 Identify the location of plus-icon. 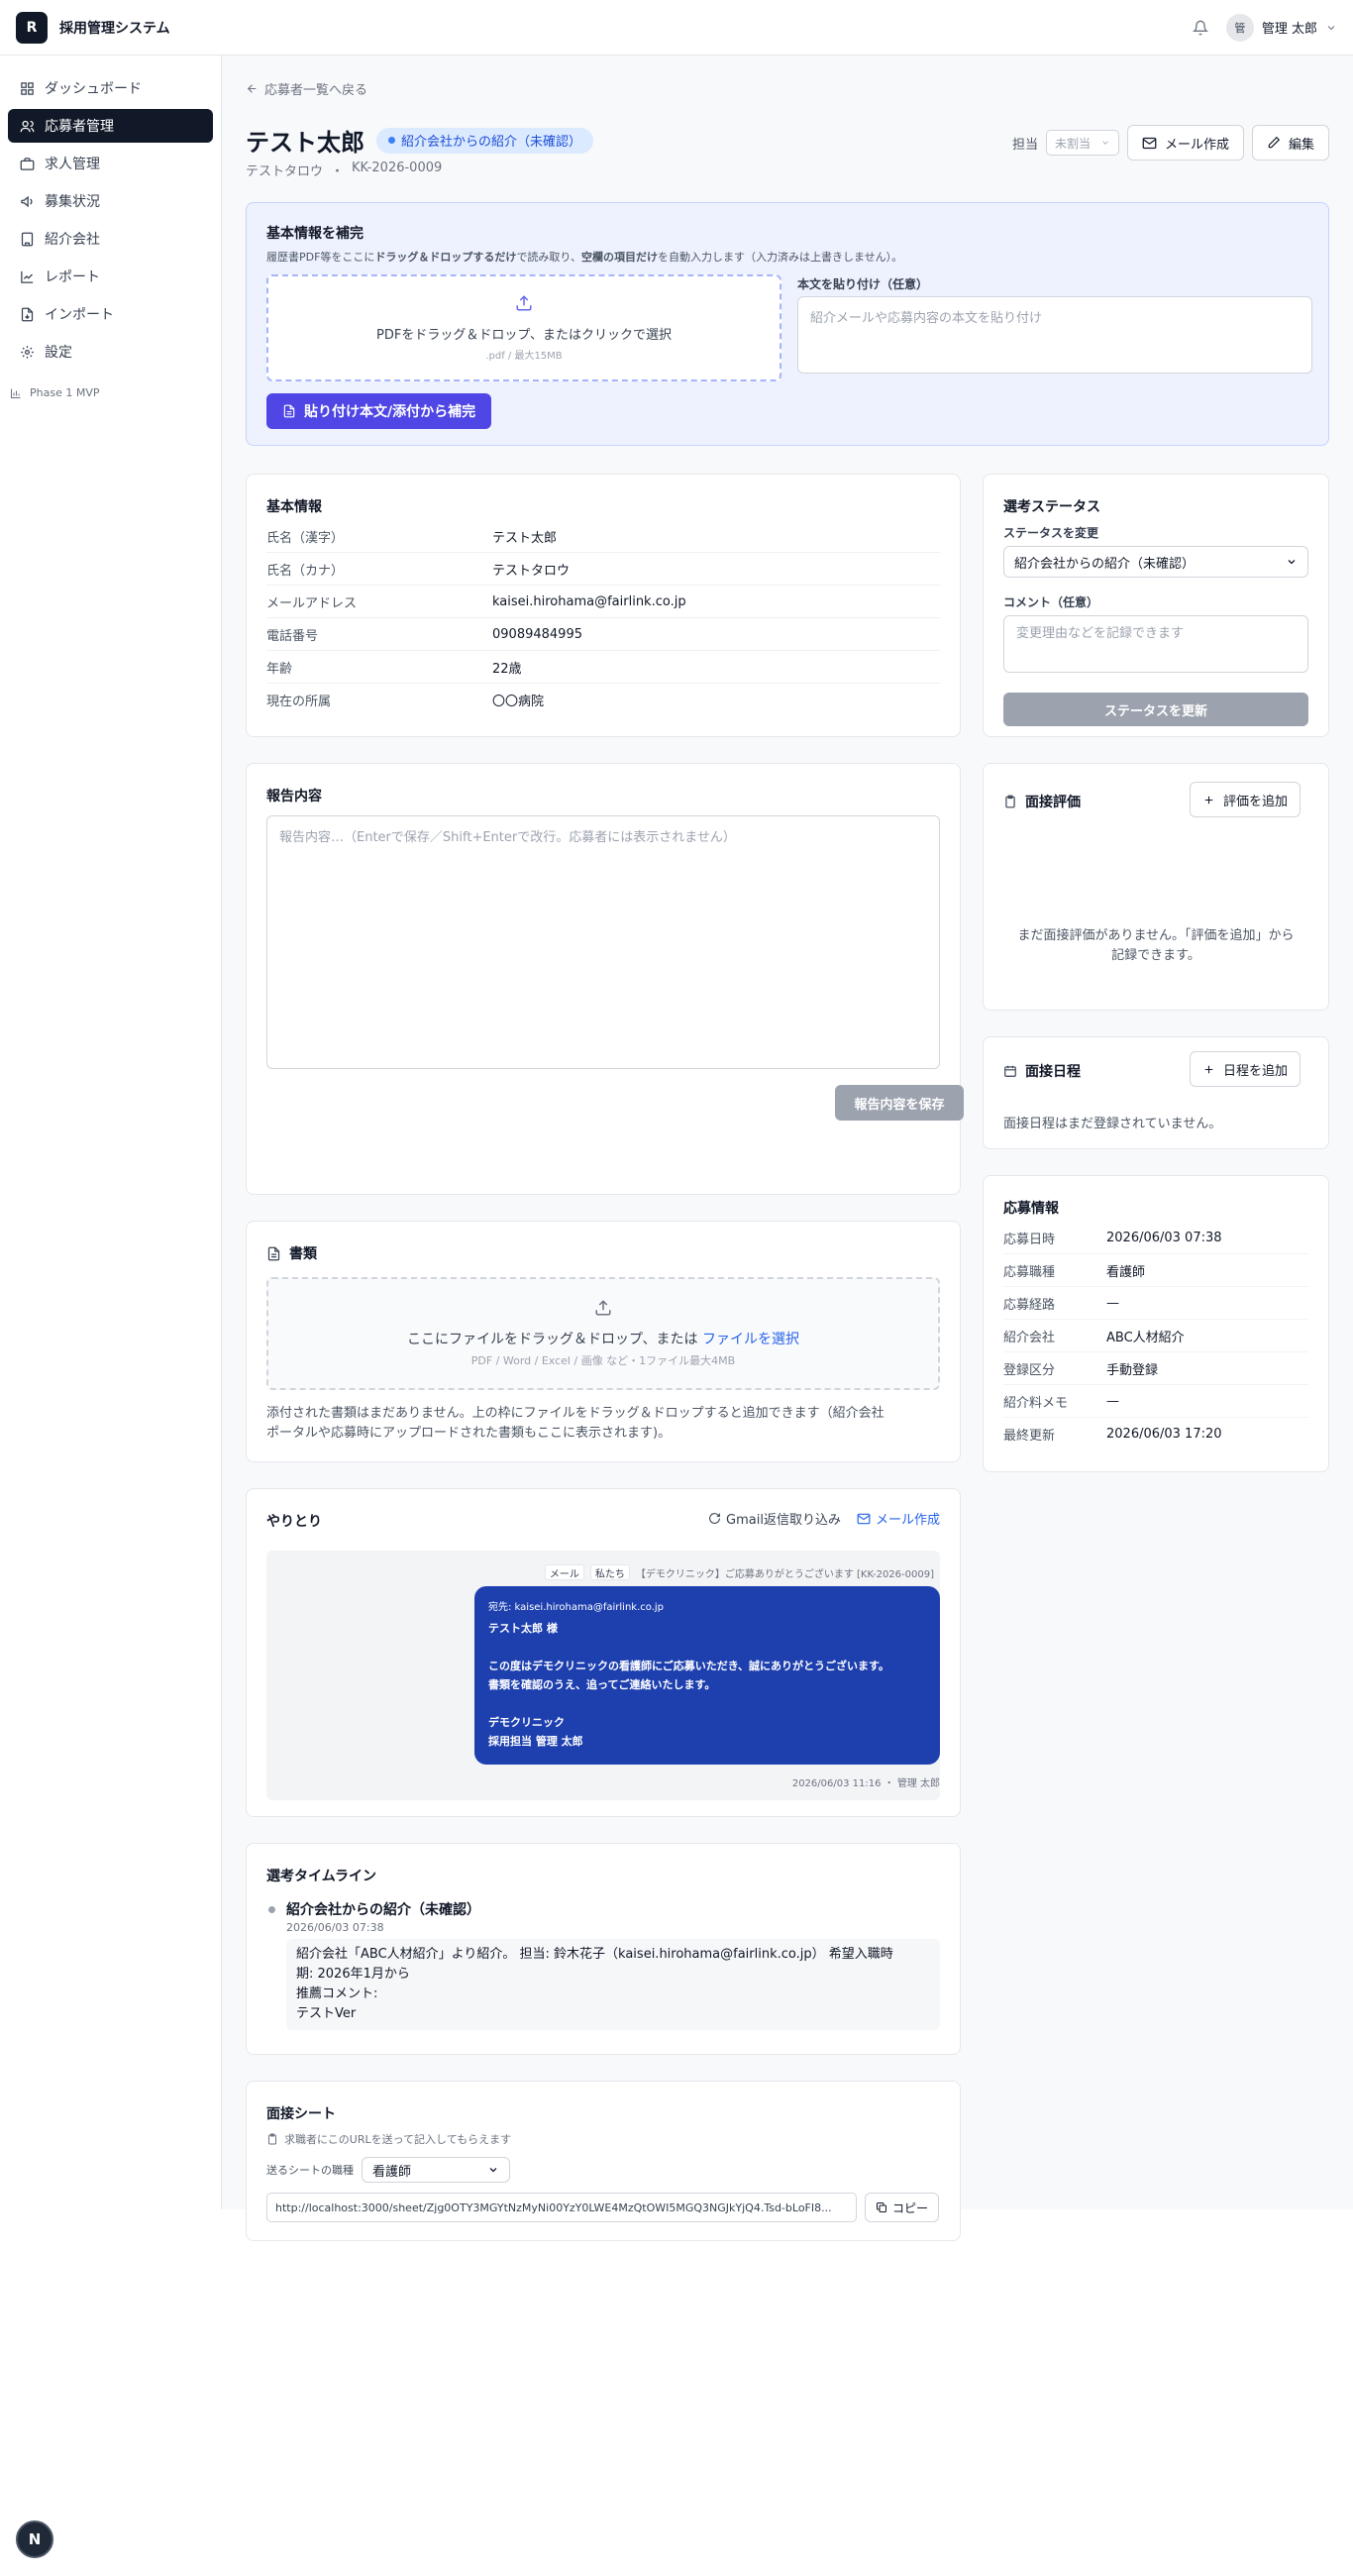
(1208, 800).